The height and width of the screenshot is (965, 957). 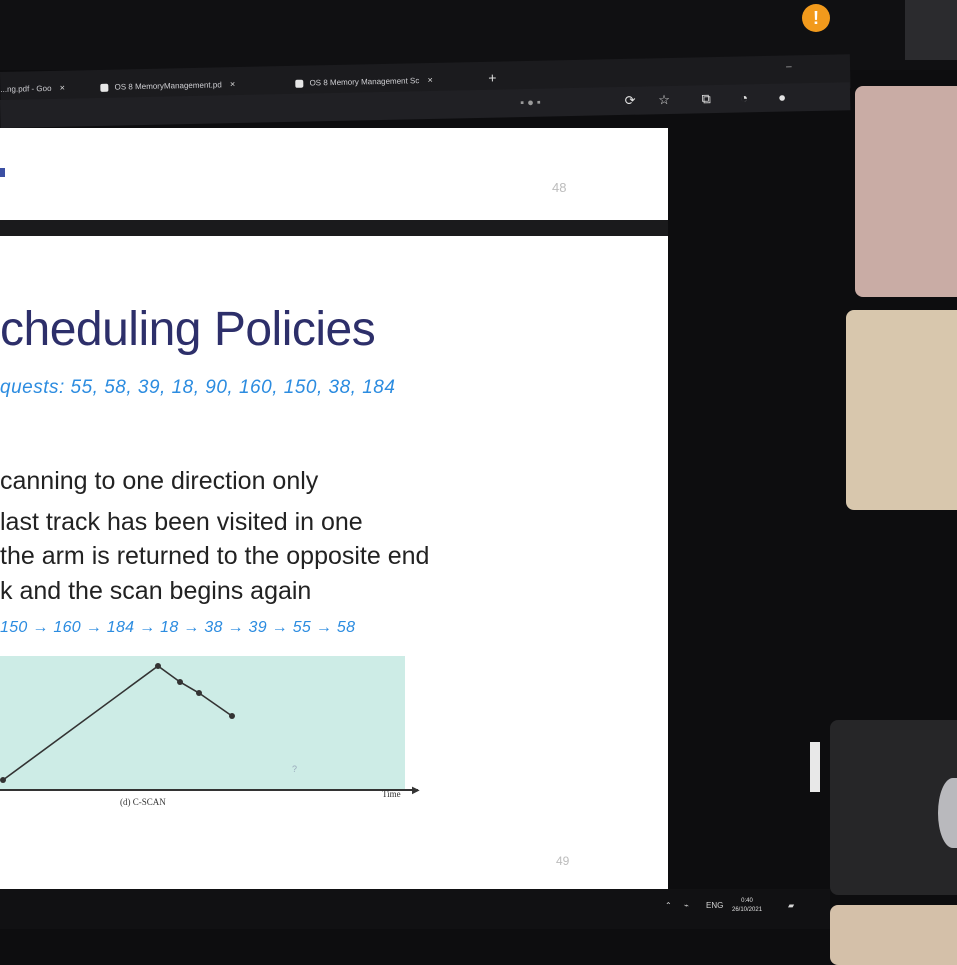 What do you see at coordinates (815, 767) in the screenshot?
I see `scrollbar` at bounding box center [815, 767].